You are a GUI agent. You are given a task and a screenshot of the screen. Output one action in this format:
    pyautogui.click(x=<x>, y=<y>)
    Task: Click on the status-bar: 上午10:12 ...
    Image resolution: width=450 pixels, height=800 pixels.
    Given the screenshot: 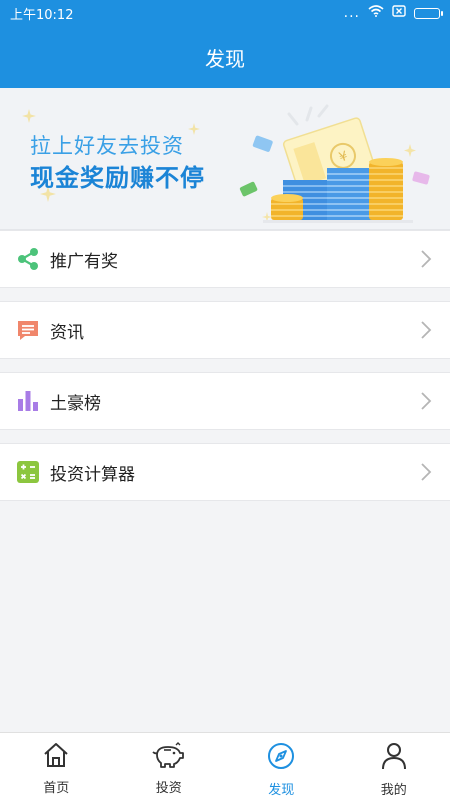 What is the action you would take?
    pyautogui.click(x=225, y=13)
    